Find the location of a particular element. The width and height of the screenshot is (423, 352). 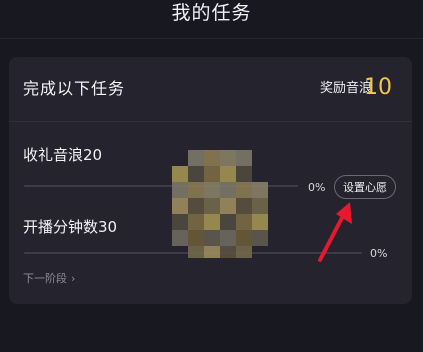

set-wish-button: 设置心愿 is located at coordinates (365, 187).